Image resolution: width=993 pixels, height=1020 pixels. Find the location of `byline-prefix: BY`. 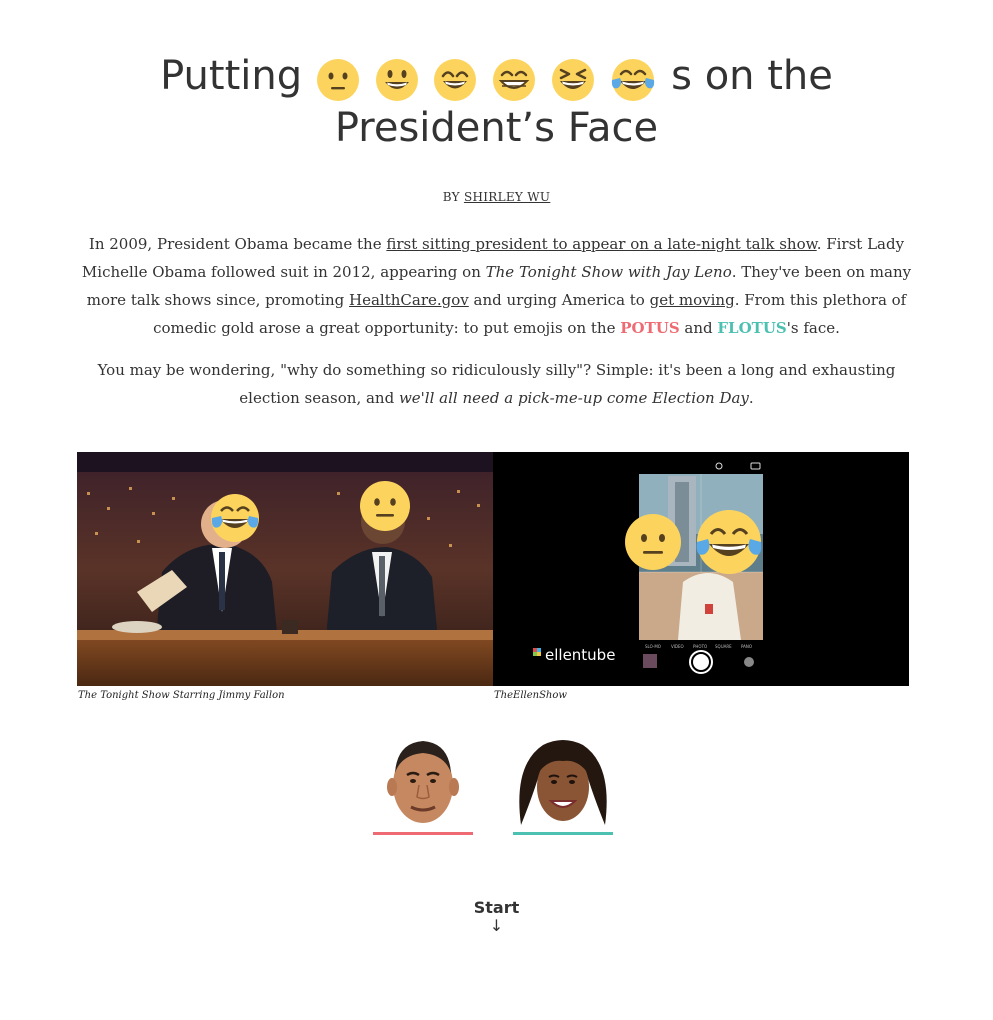

byline-prefix: BY is located at coordinates (453, 197).